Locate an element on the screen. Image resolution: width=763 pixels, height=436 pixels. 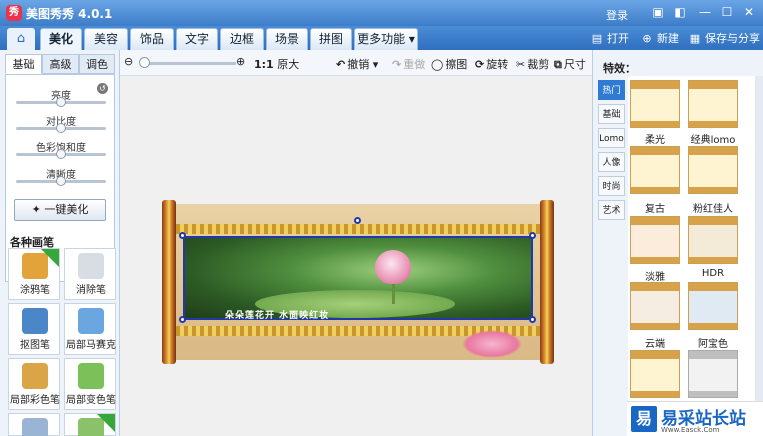
scroll-rod-left is located at coordinates (169, 282).